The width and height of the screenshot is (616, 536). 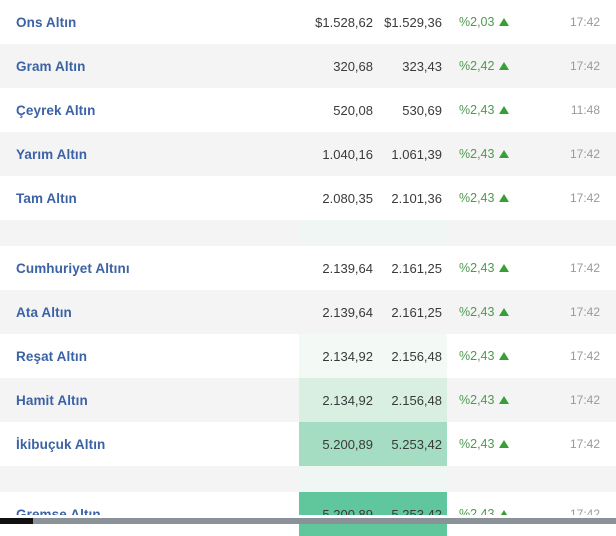 What do you see at coordinates (308, 444) in the screenshot?
I see `table-row: İkibuçuk Altın 5.200,89 5.253,42 %2,43 17:42` at bounding box center [308, 444].